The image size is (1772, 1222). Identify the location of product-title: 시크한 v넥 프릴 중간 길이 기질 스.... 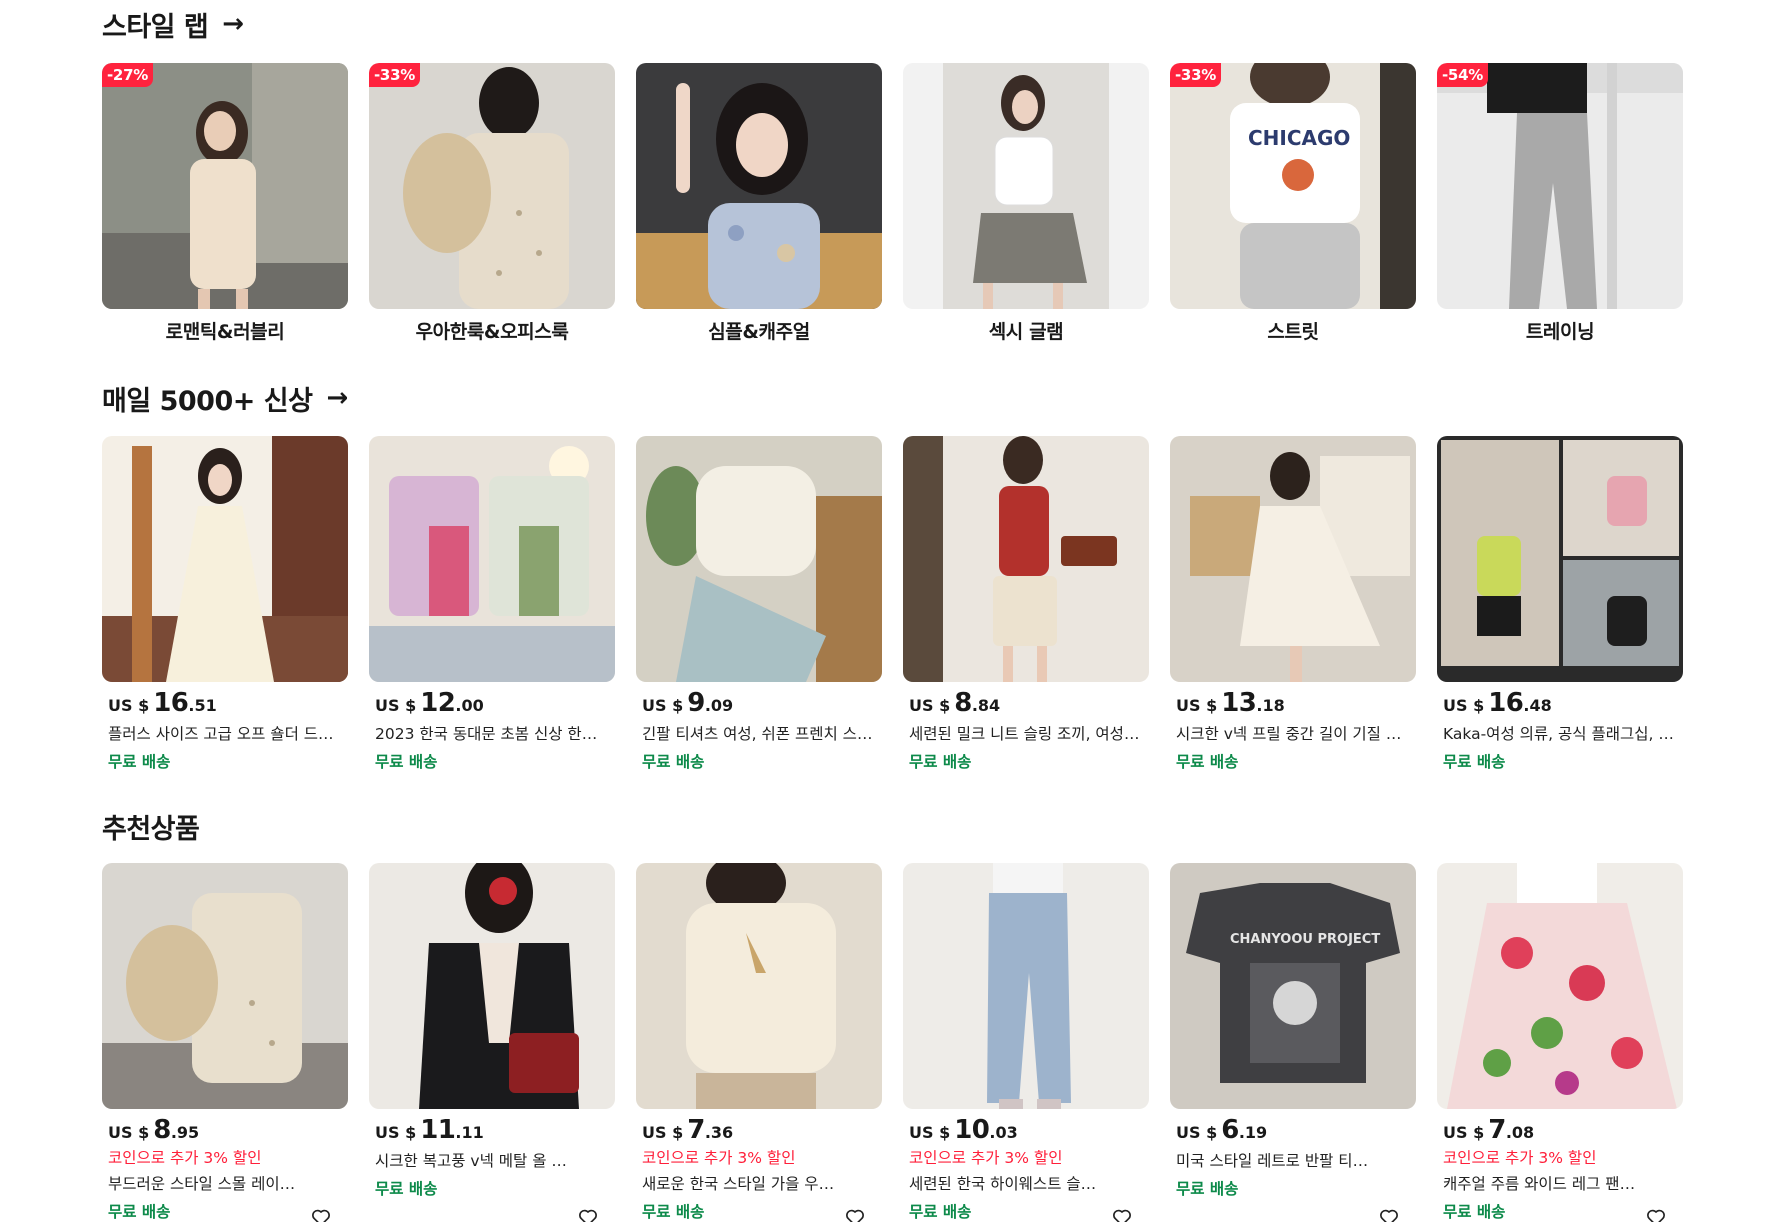
(1290, 733).